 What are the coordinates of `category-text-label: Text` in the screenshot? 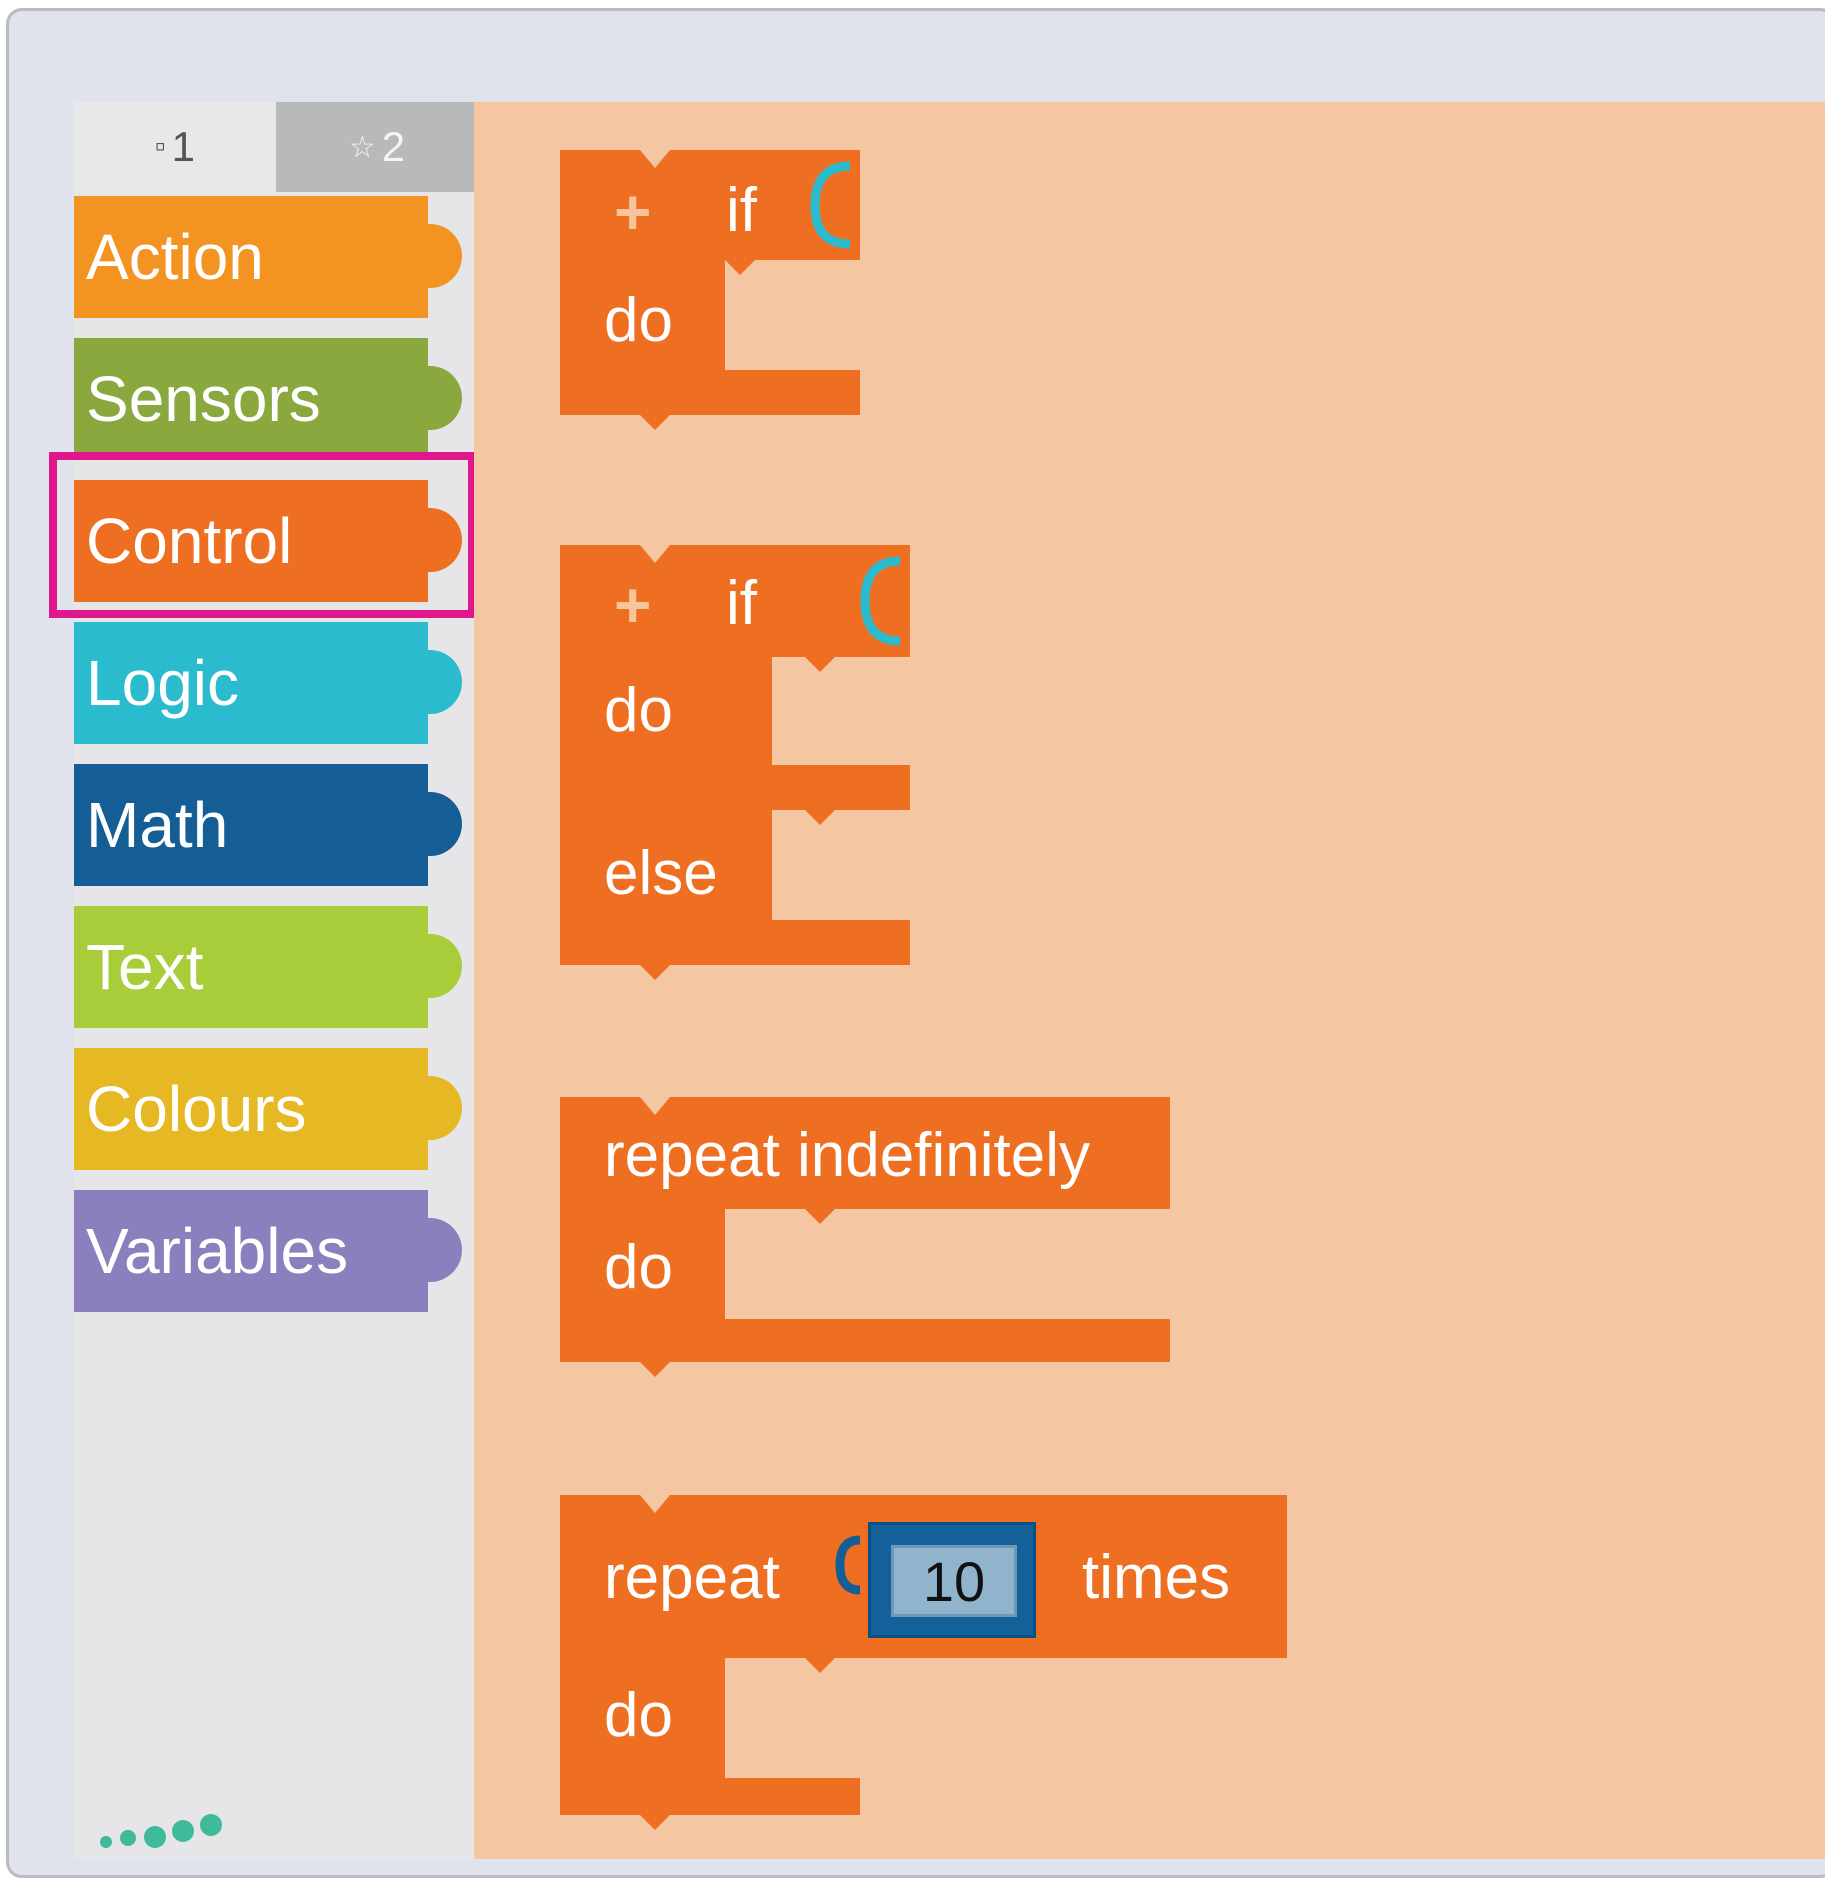 It's located at (145, 967).